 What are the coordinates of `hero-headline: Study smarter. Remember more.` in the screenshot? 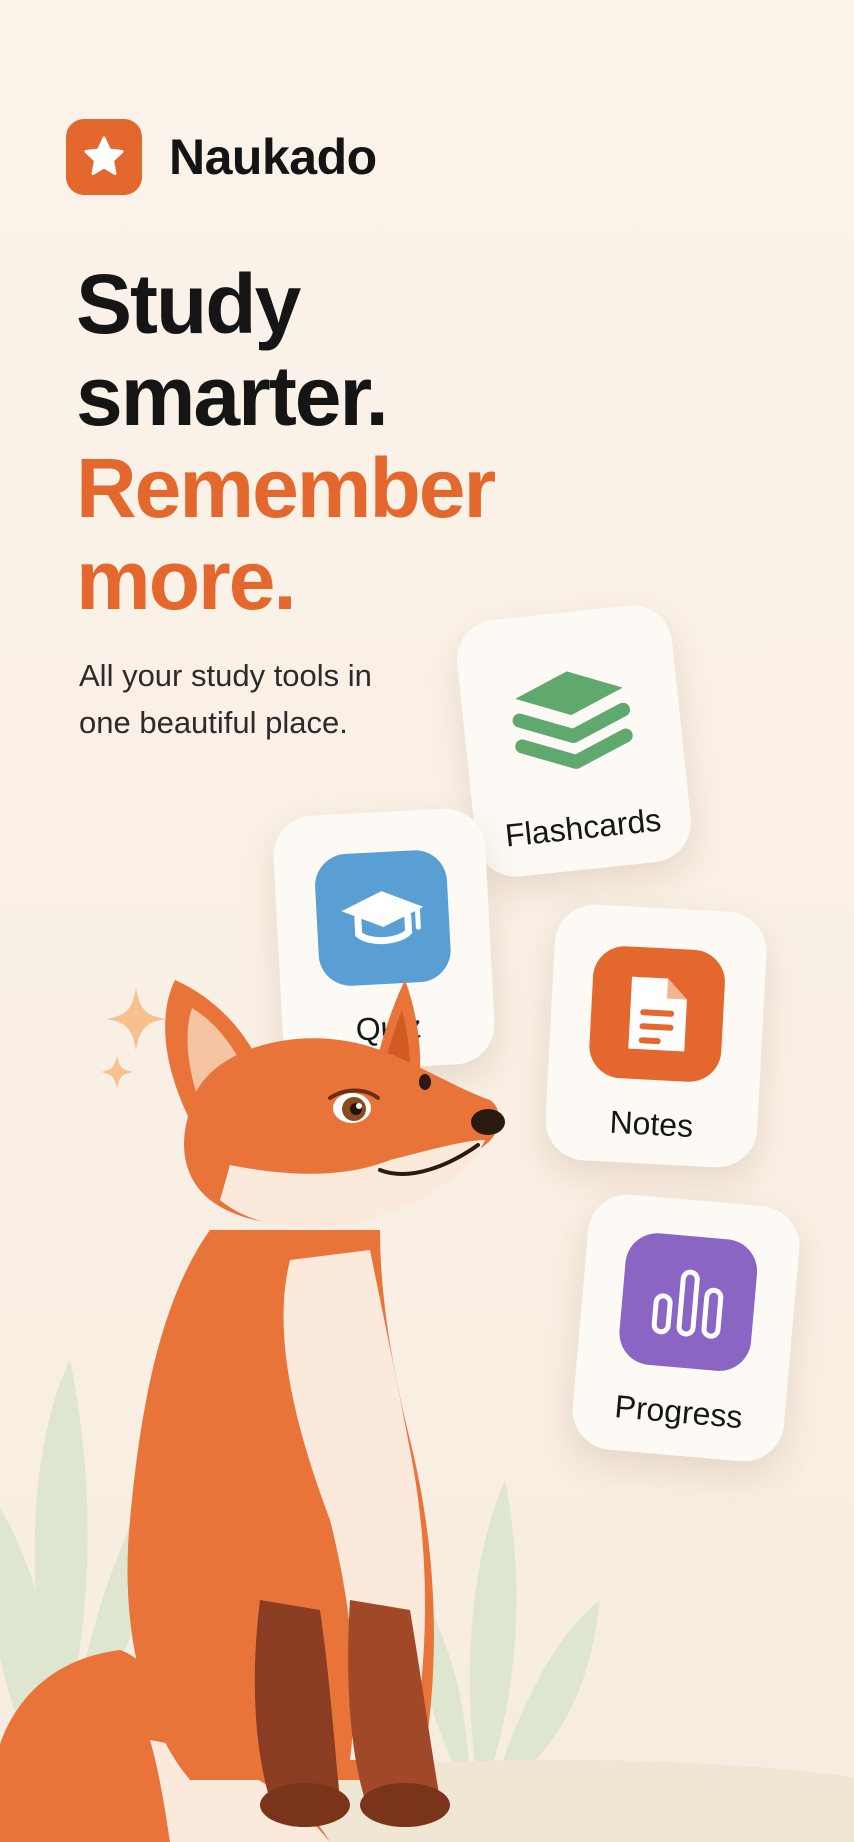 It's located at (286, 442).